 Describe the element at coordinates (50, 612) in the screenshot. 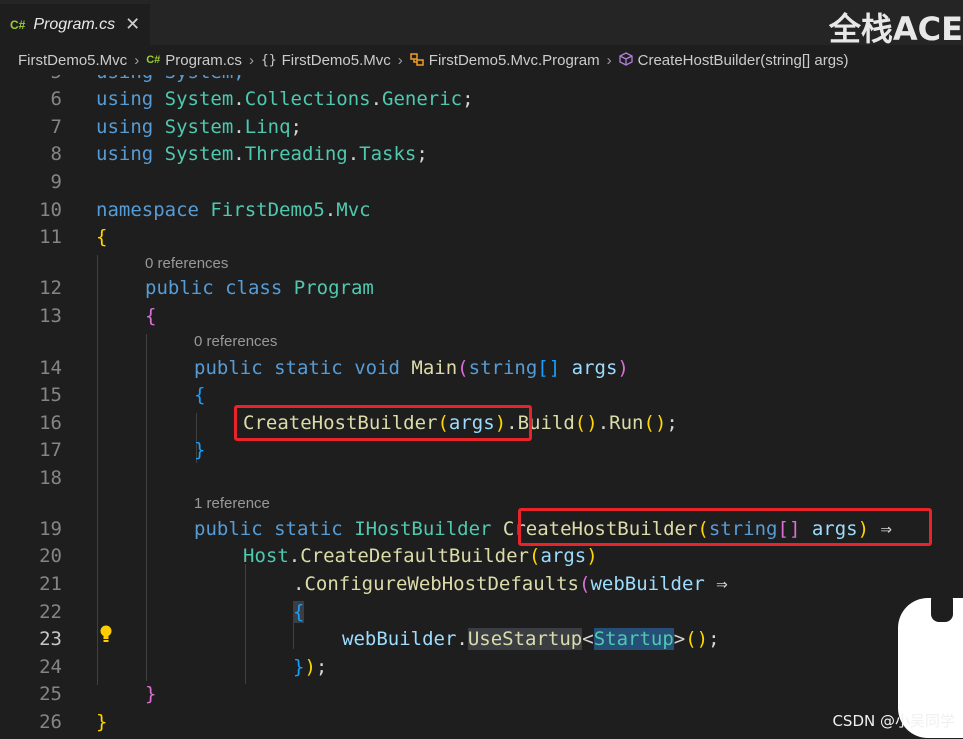

I see `line-number: 22` at that location.